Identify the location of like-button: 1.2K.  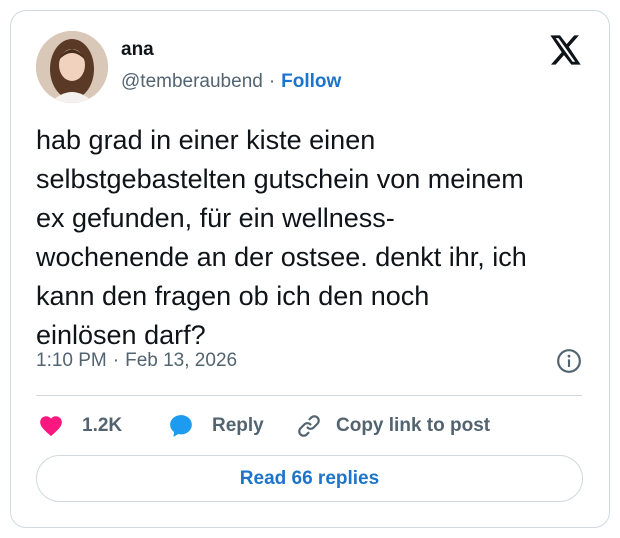
(80, 426).